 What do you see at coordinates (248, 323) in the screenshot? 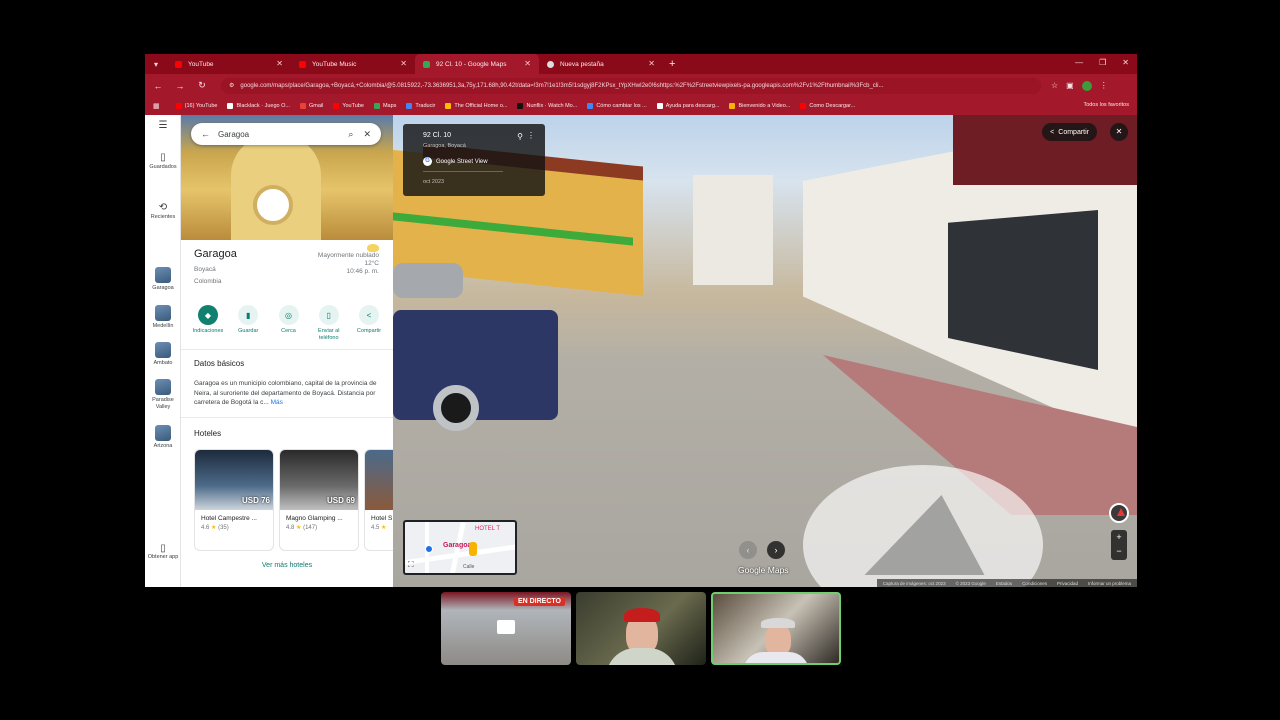
I see `save-button: ▮ Guardar` at bounding box center [248, 323].